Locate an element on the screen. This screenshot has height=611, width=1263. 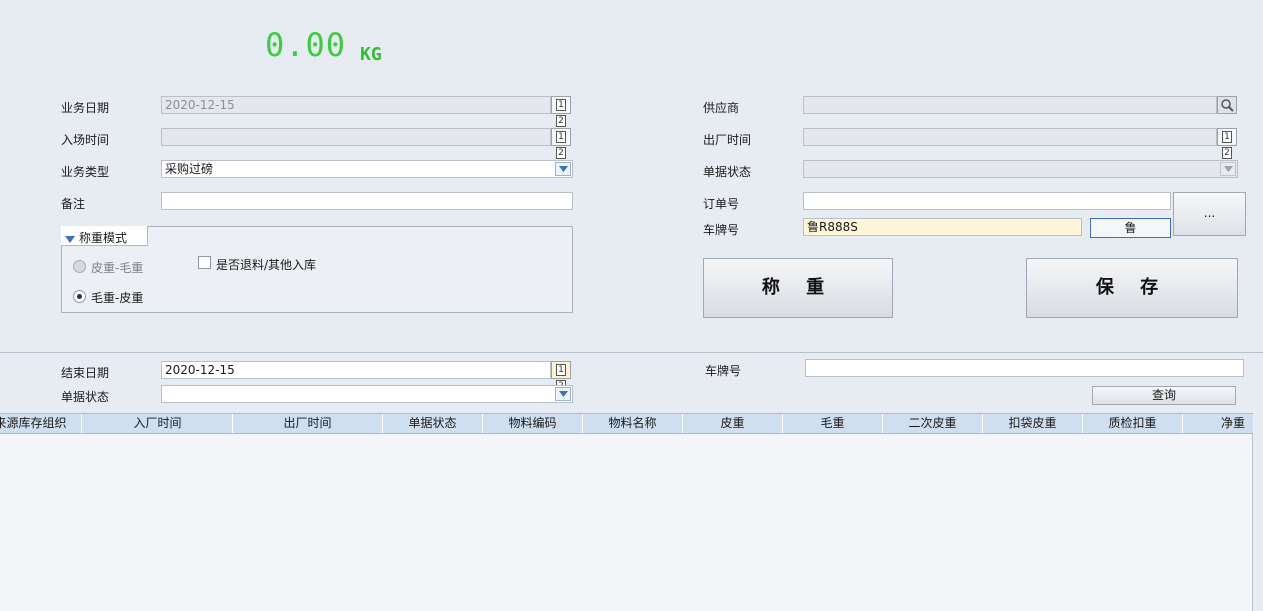
entry-time-calendar-icon: 12 is located at coordinates (561, 143).